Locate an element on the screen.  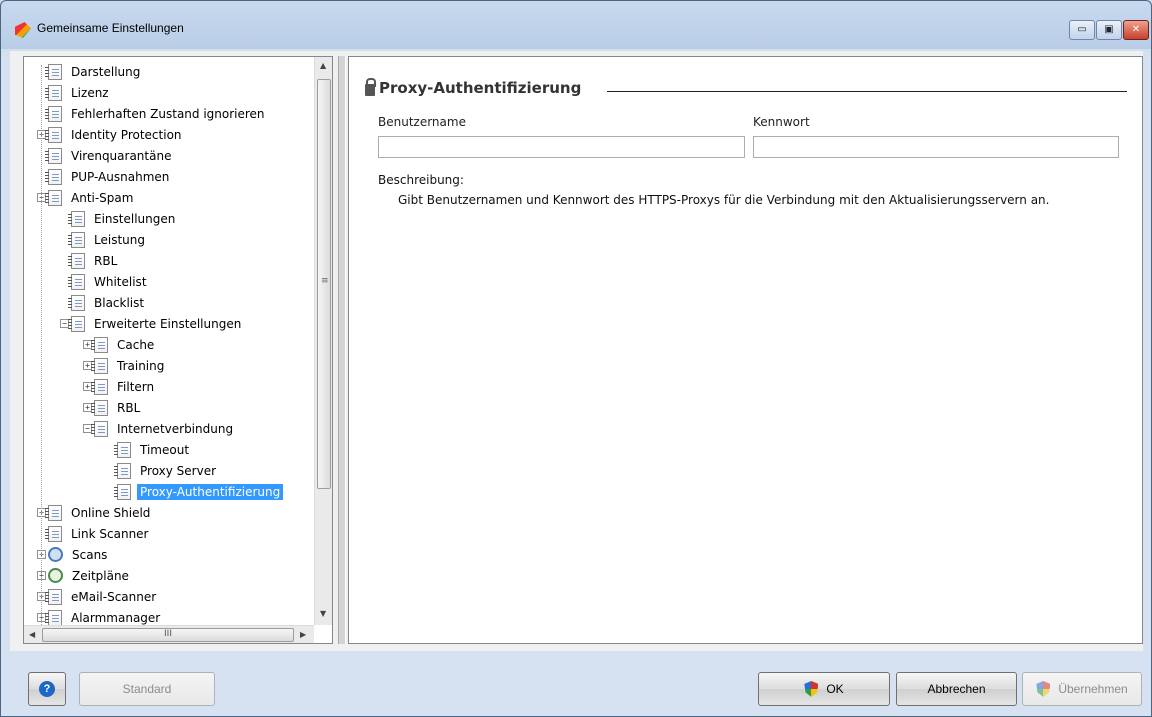
tree-item-anti-spam: − Anti-Spam is located at coordinates (86, 197).